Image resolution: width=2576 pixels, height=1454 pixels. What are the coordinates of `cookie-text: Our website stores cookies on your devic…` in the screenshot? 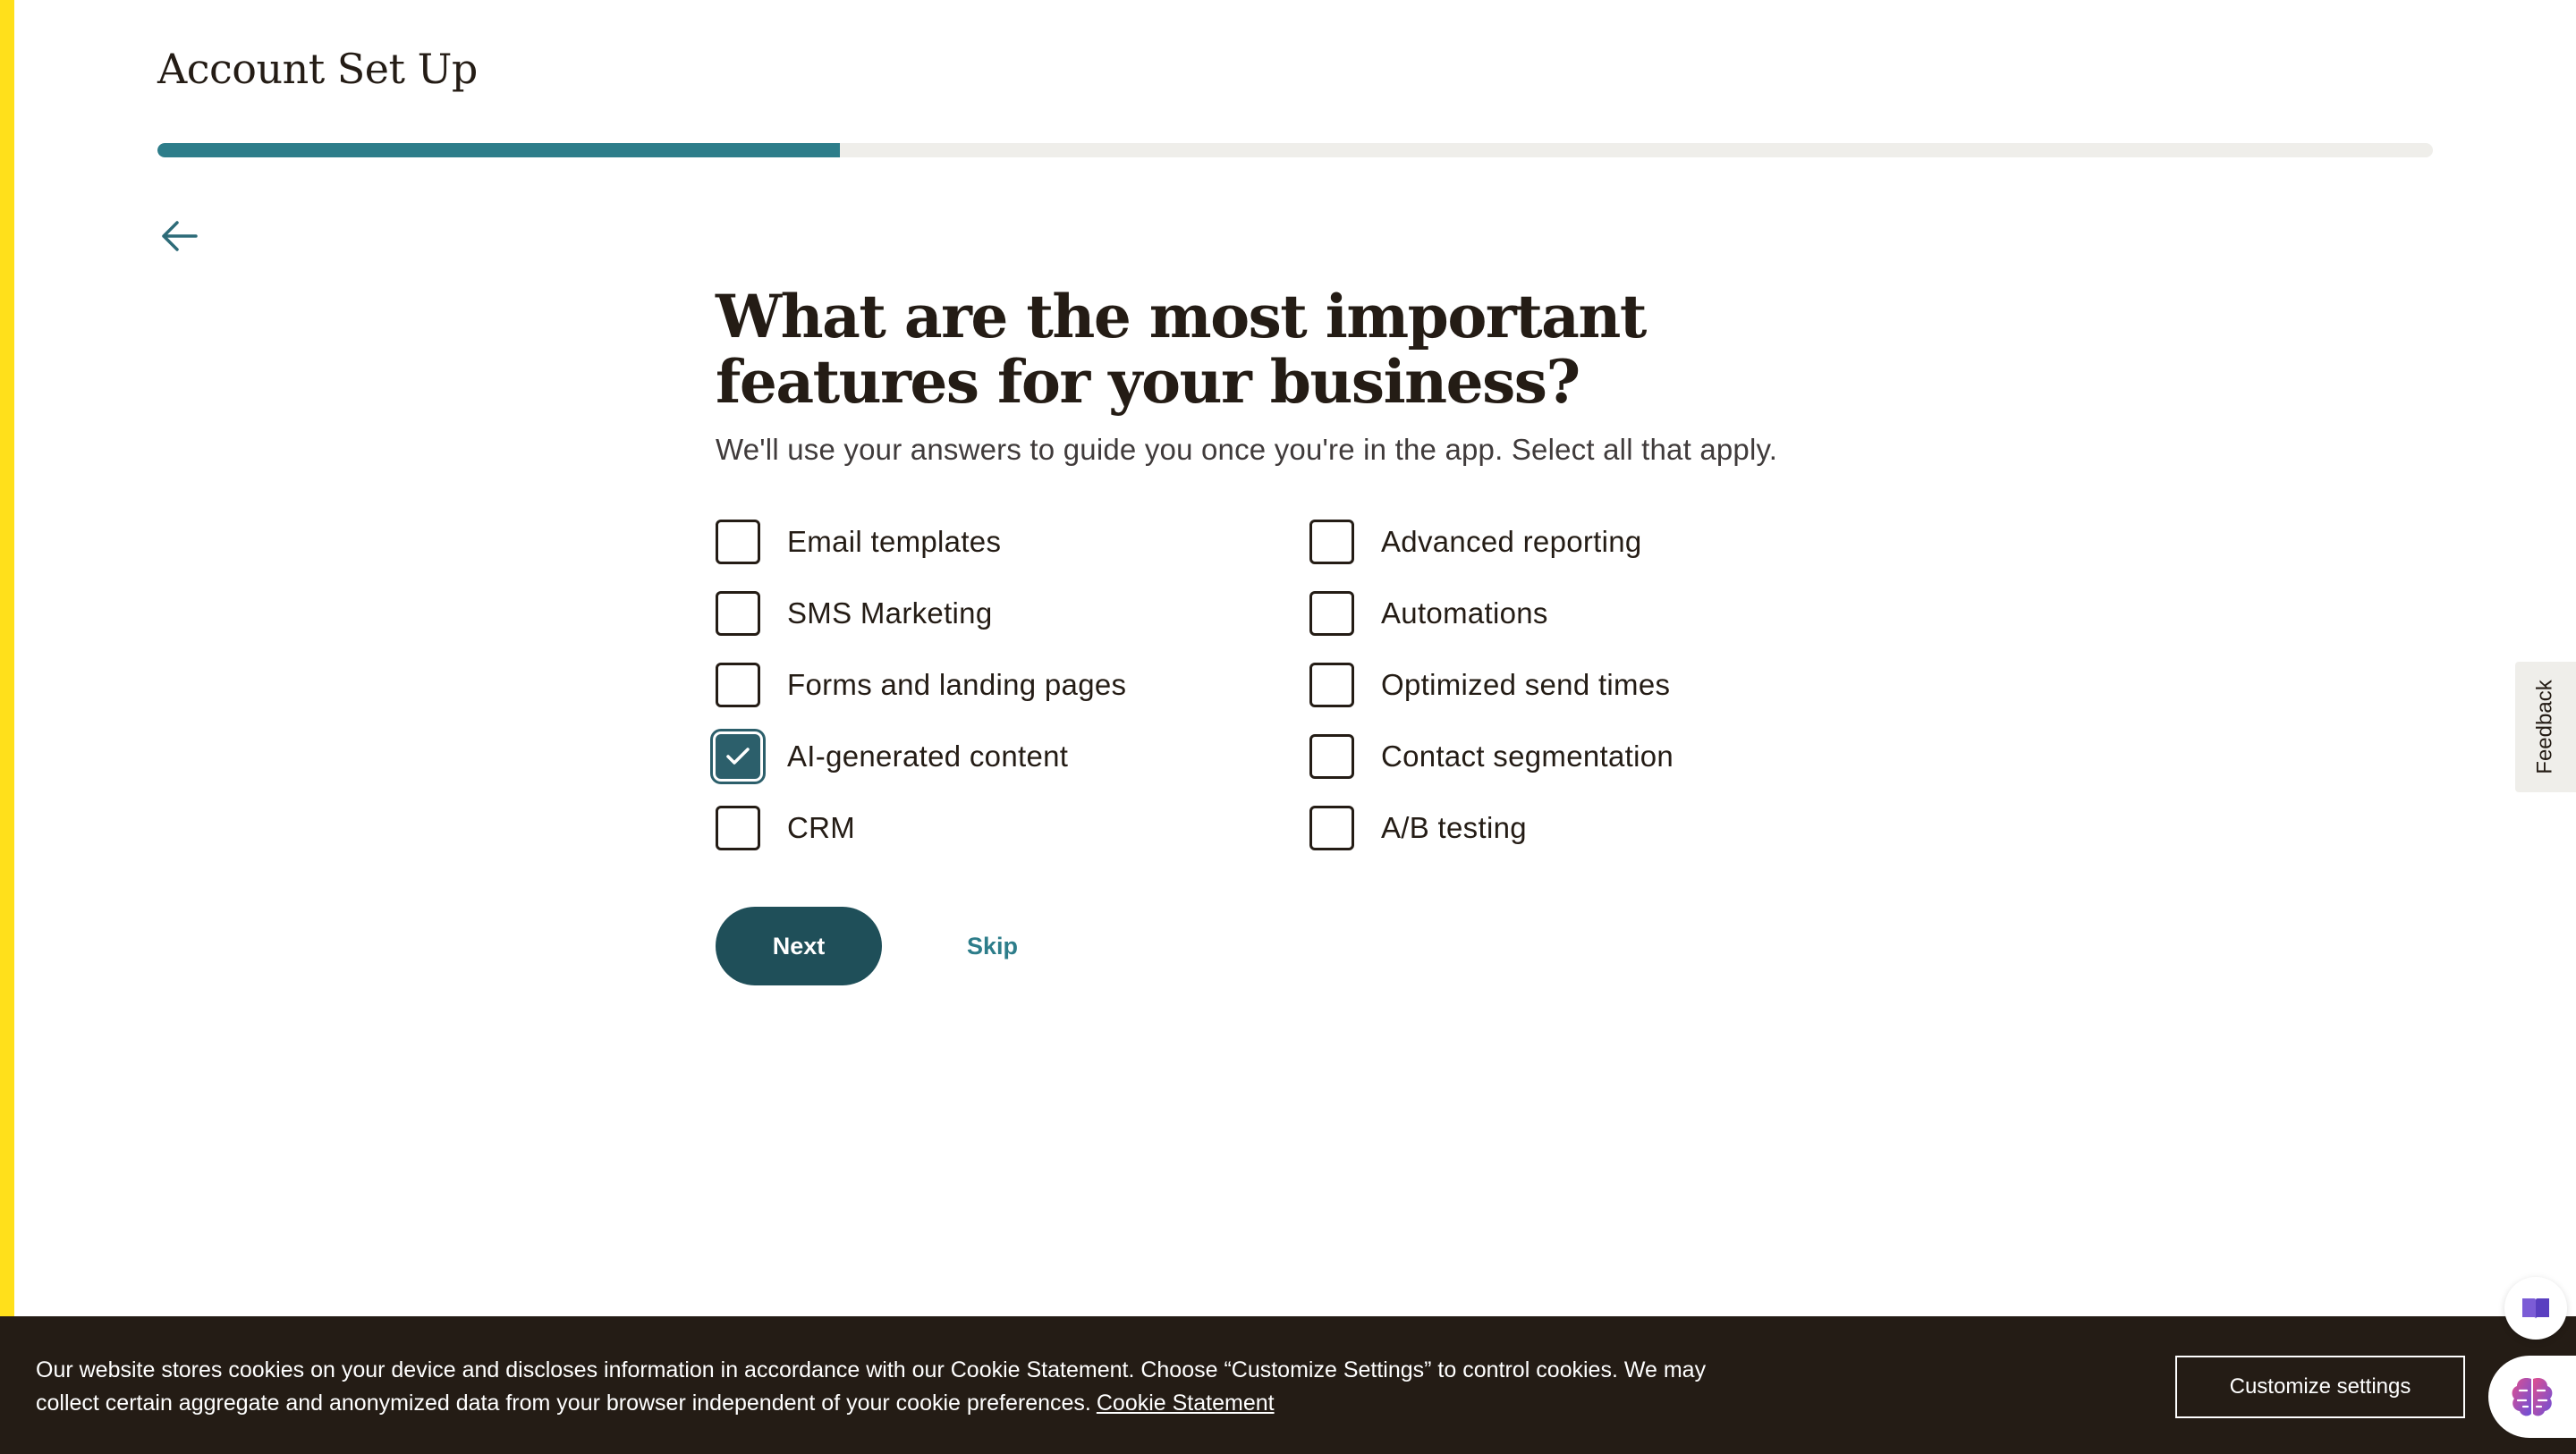 It's located at (876, 1387).